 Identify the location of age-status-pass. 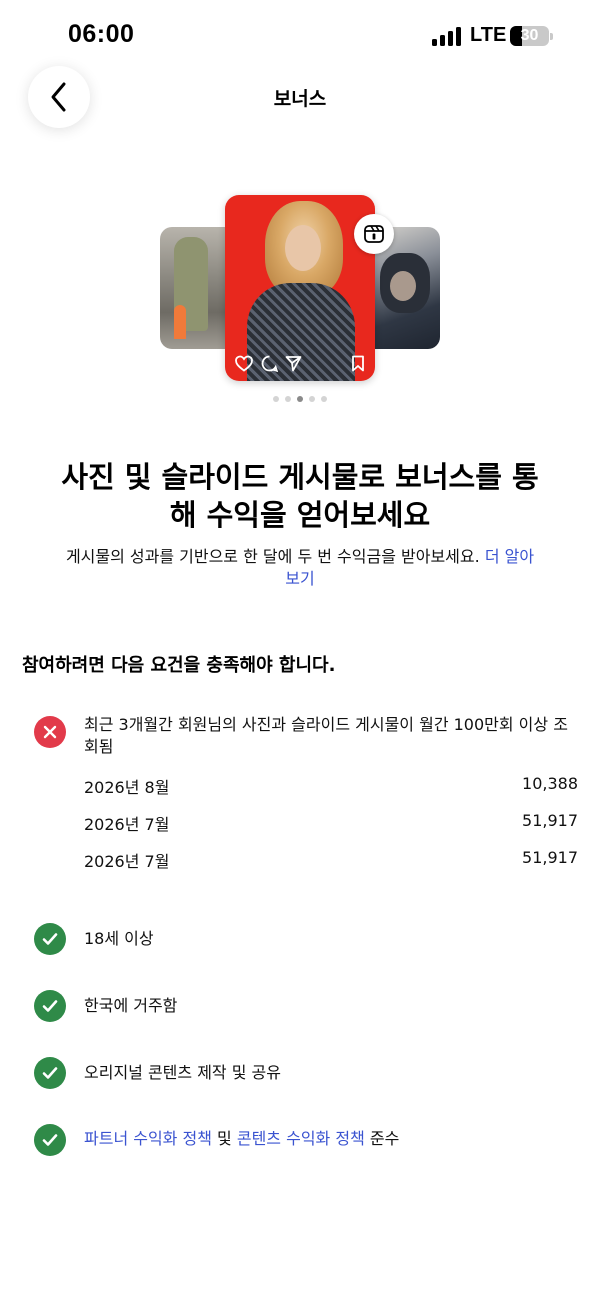
(50, 939).